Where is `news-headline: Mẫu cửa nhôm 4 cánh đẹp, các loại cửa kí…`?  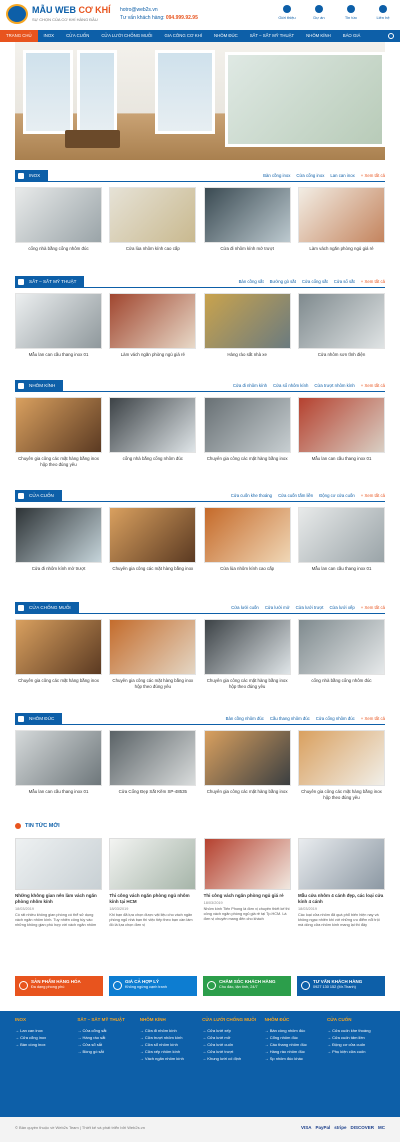 news-headline: Mẫu cửa nhôm 4 cánh đẹp, các loại cửa kí… is located at coordinates (341, 899).